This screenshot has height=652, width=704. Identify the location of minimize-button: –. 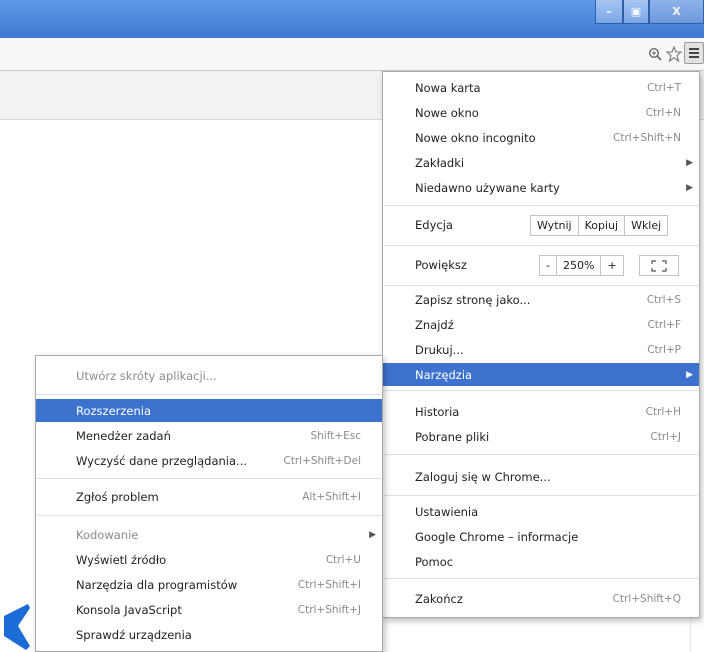
(609, 12).